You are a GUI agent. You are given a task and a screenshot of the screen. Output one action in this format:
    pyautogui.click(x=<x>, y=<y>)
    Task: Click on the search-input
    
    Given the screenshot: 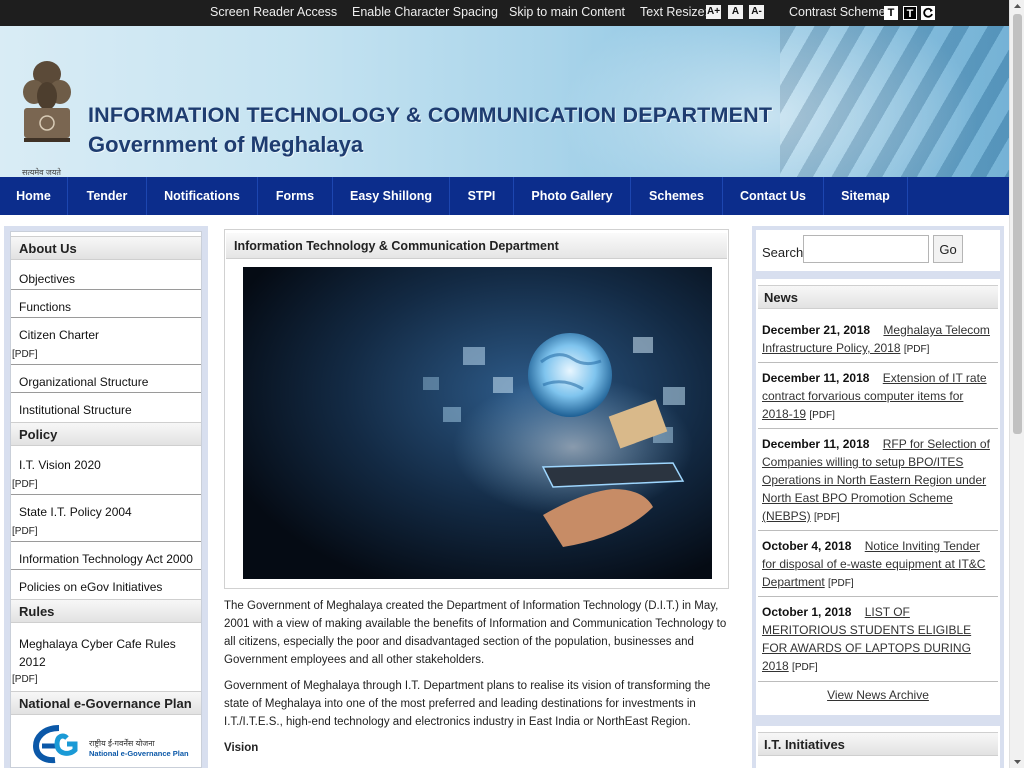 What is the action you would take?
    pyautogui.click(x=866, y=249)
    